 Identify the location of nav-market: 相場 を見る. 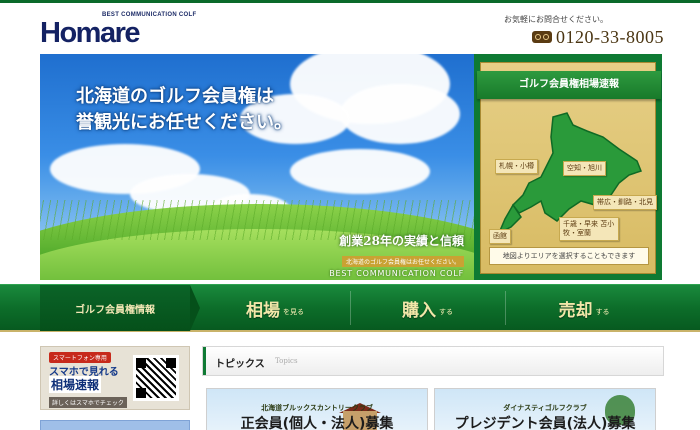
(275, 308).